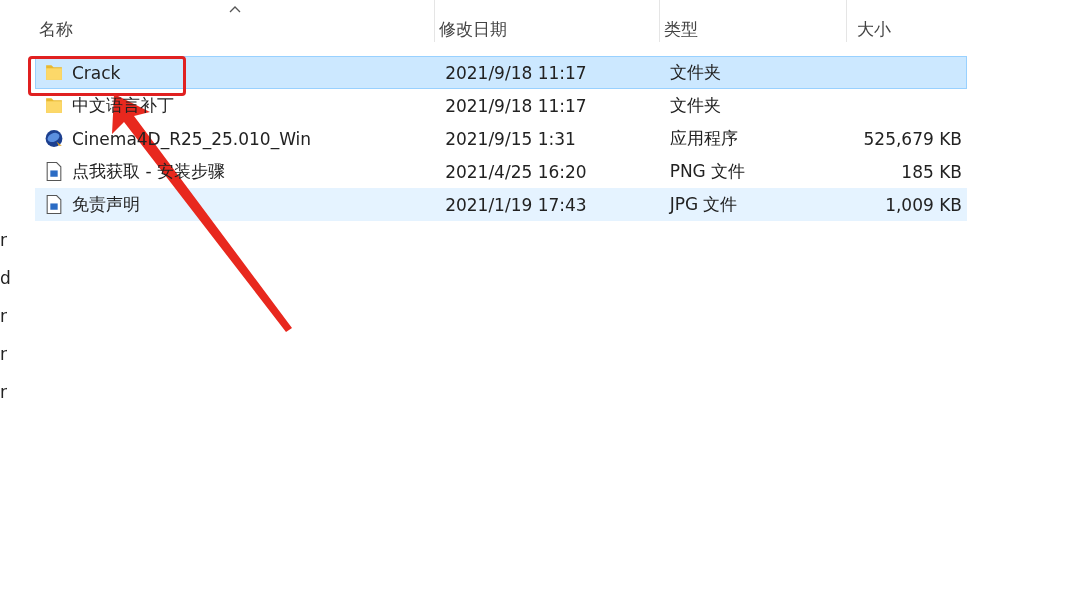  What do you see at coordinates (753, 21) in the screenshot?
I see `column-header: 类型` at bounding box center [753, 21].